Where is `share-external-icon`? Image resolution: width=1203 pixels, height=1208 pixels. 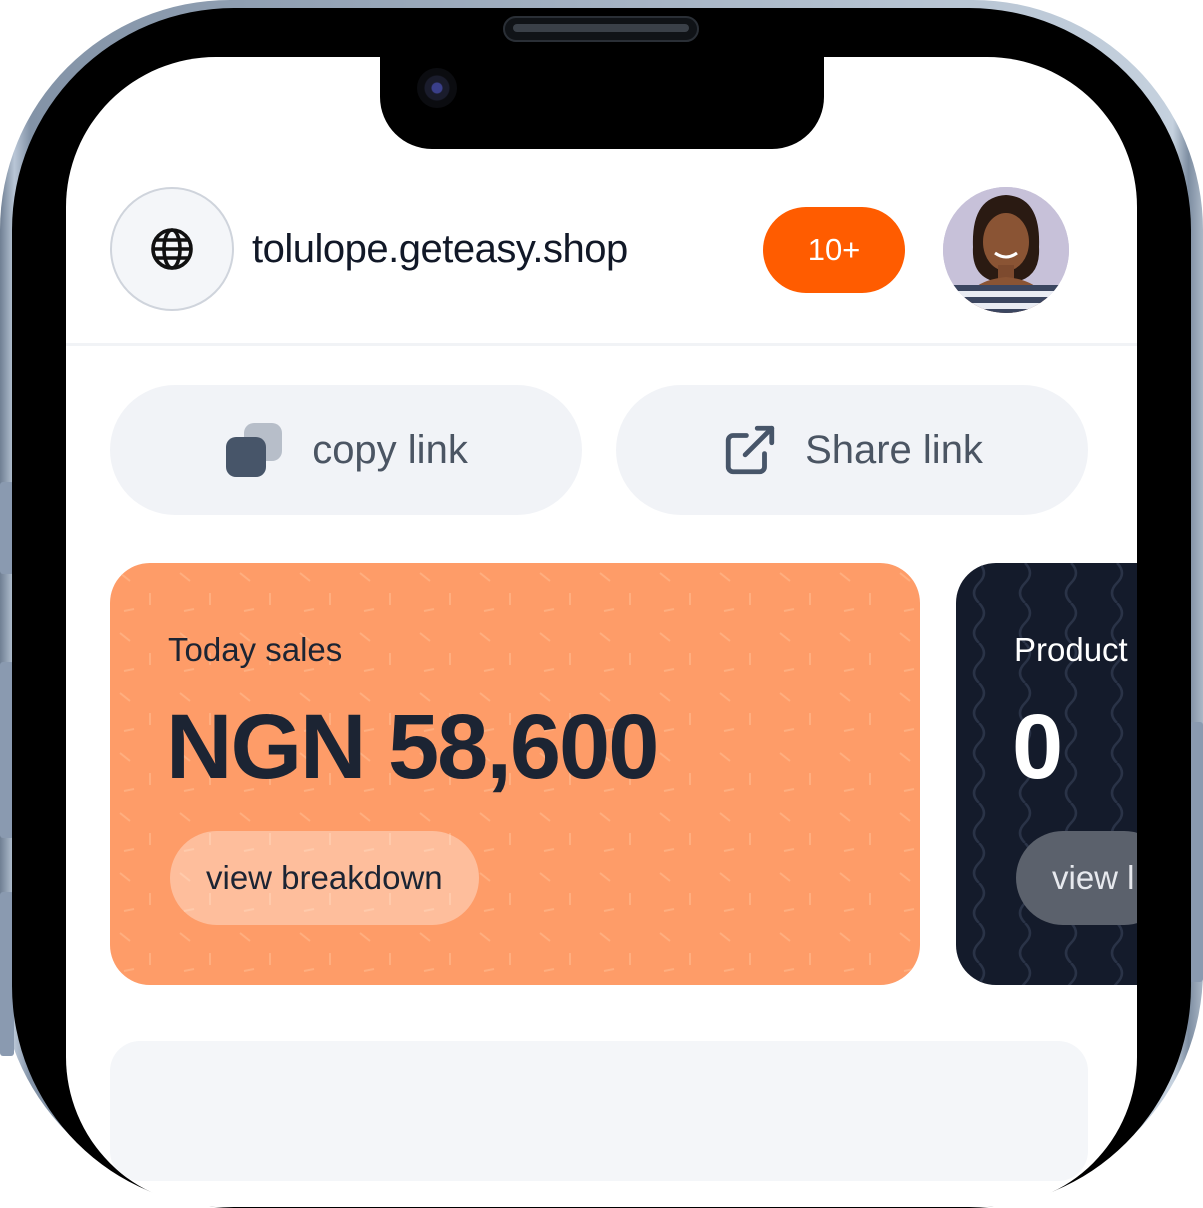
share-external-icon is located at coordinates (750, 450).